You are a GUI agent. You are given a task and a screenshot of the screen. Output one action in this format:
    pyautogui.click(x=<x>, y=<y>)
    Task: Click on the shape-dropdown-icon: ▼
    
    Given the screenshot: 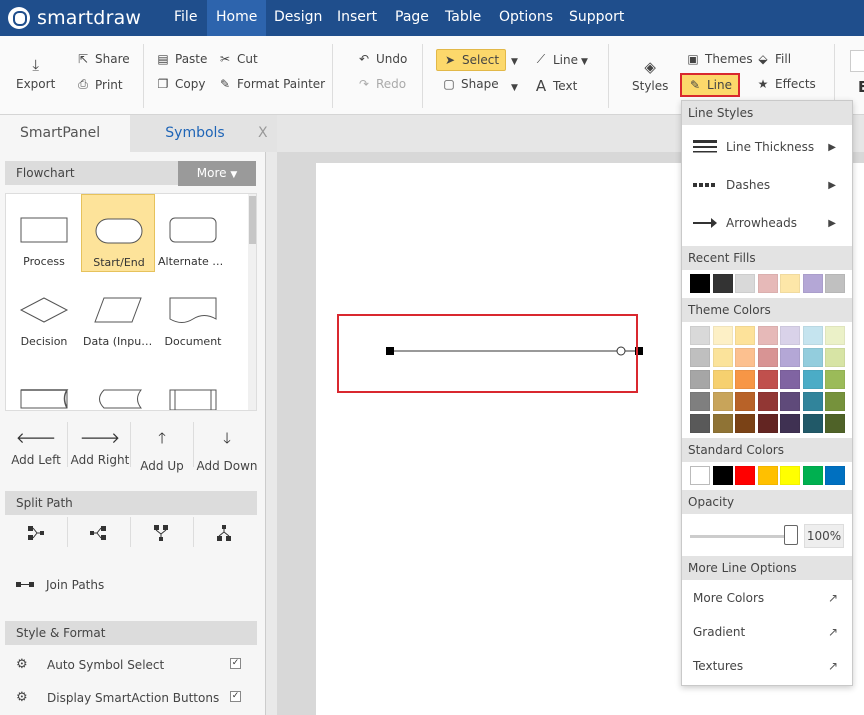 What is the action you would take?
    pyautogui.click(x=514, y=88)
    